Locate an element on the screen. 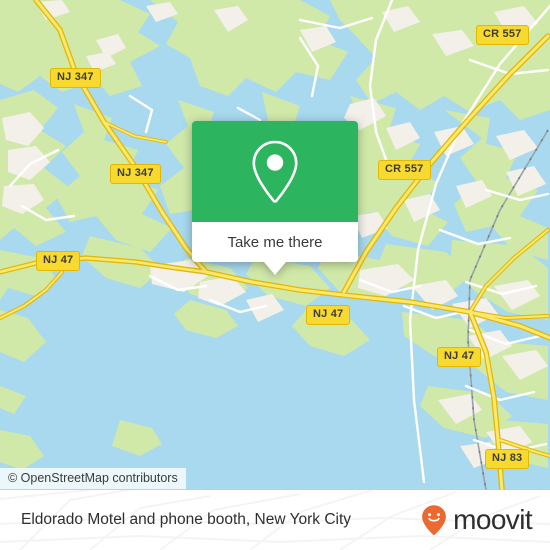 The height and width of the screenshot is (550, 550). road-shield-cr-557-mid: CR 557 is located at coordinates (404, 170).